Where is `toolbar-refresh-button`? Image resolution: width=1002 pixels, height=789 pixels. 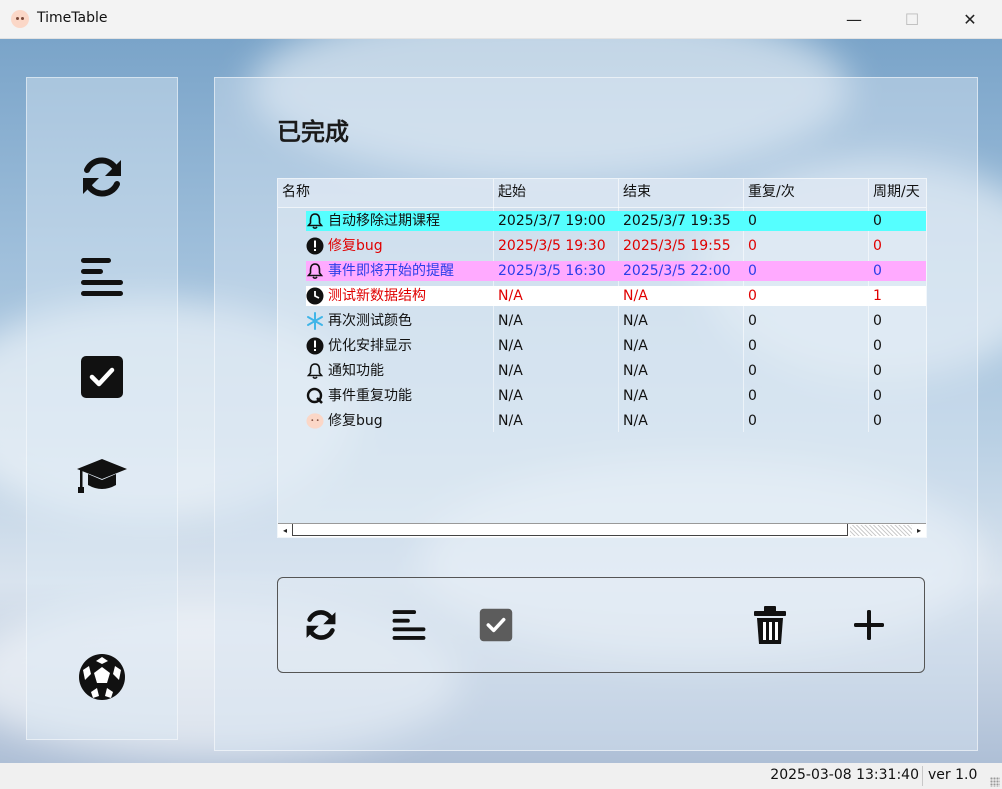
toolbar-refresh-button is located at coordinates (321, 625).